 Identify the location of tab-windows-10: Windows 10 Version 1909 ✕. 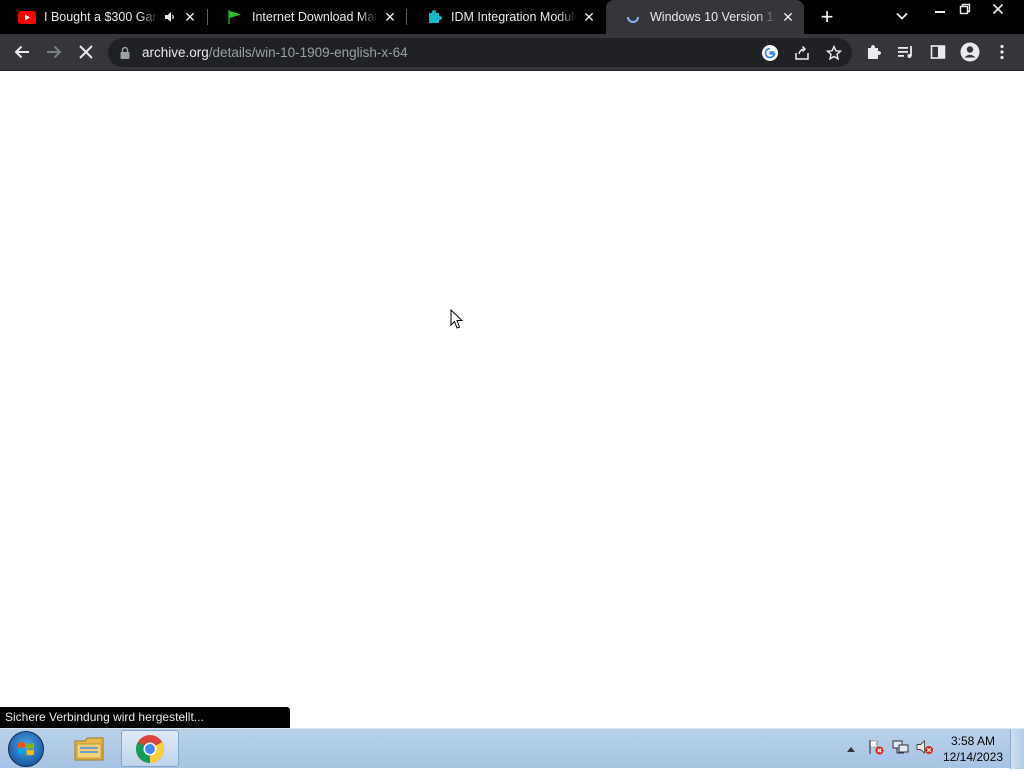
(705, 17).